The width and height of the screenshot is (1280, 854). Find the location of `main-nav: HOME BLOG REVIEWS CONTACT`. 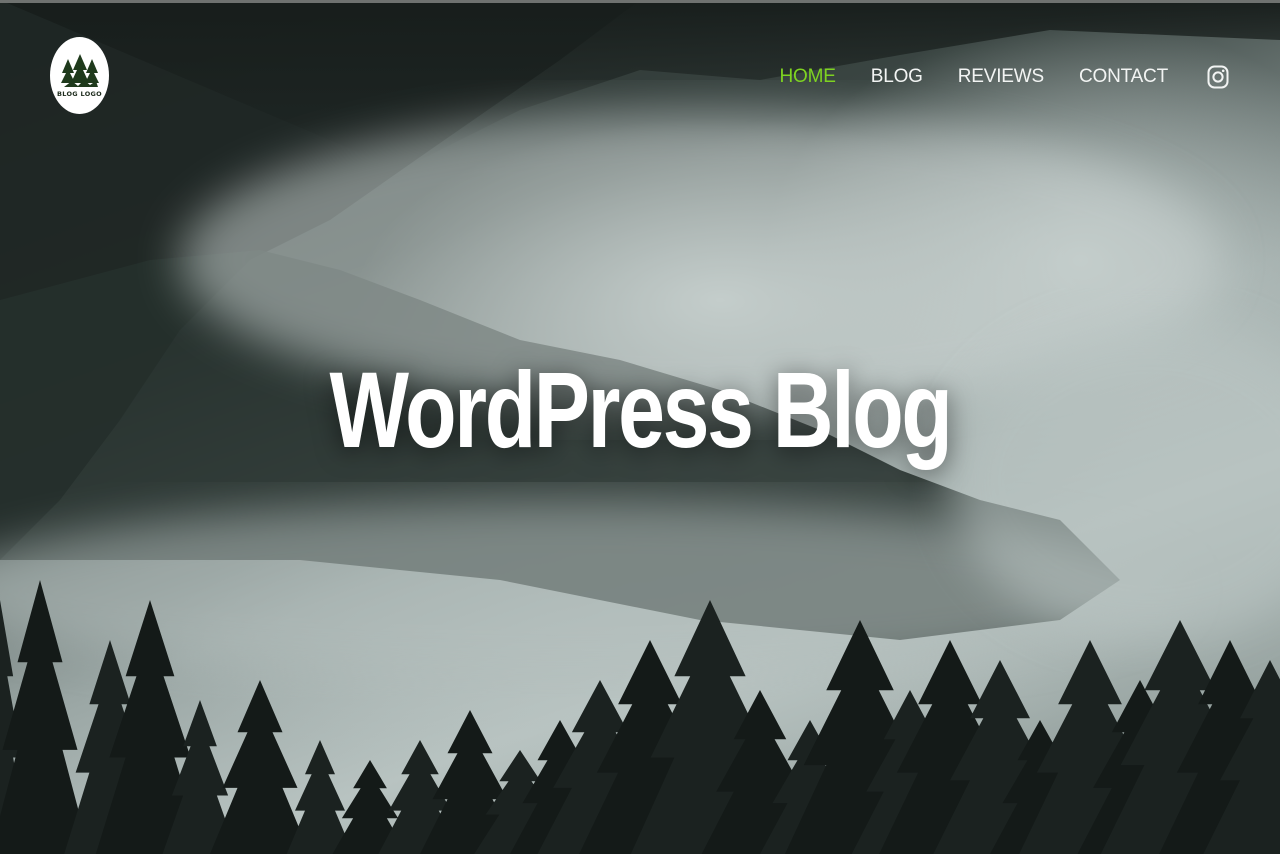

main-nav: HOME BLOG REVIEWS CONTACT is located at coordinates (1005, 77).